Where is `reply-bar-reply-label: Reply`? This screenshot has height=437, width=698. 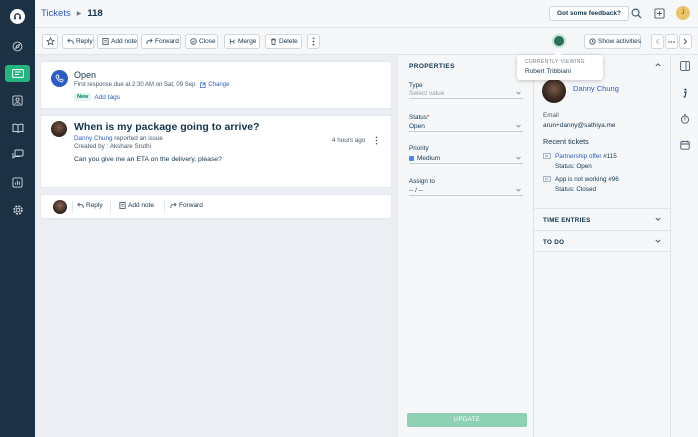
reply-bar-reply-label: Reply is located at coordinates (94, 205).